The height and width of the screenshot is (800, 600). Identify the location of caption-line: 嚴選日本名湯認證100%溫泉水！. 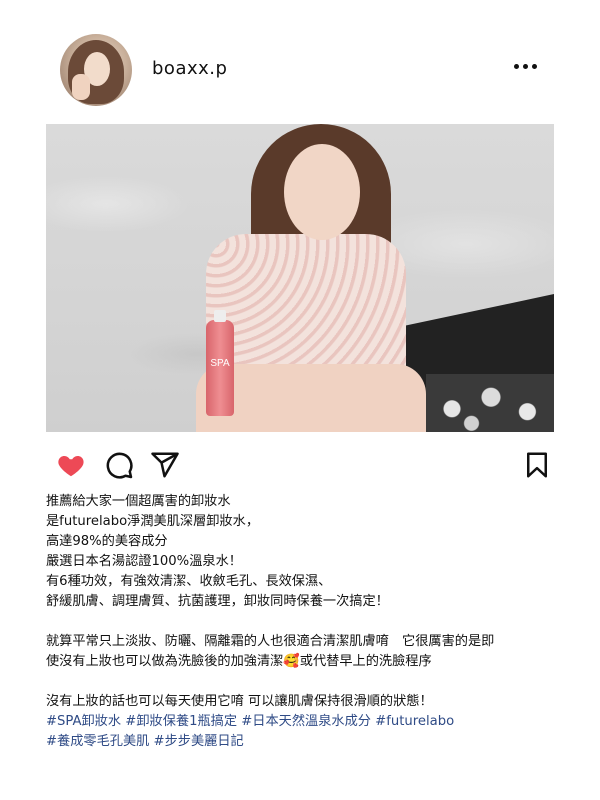
(144, 561).